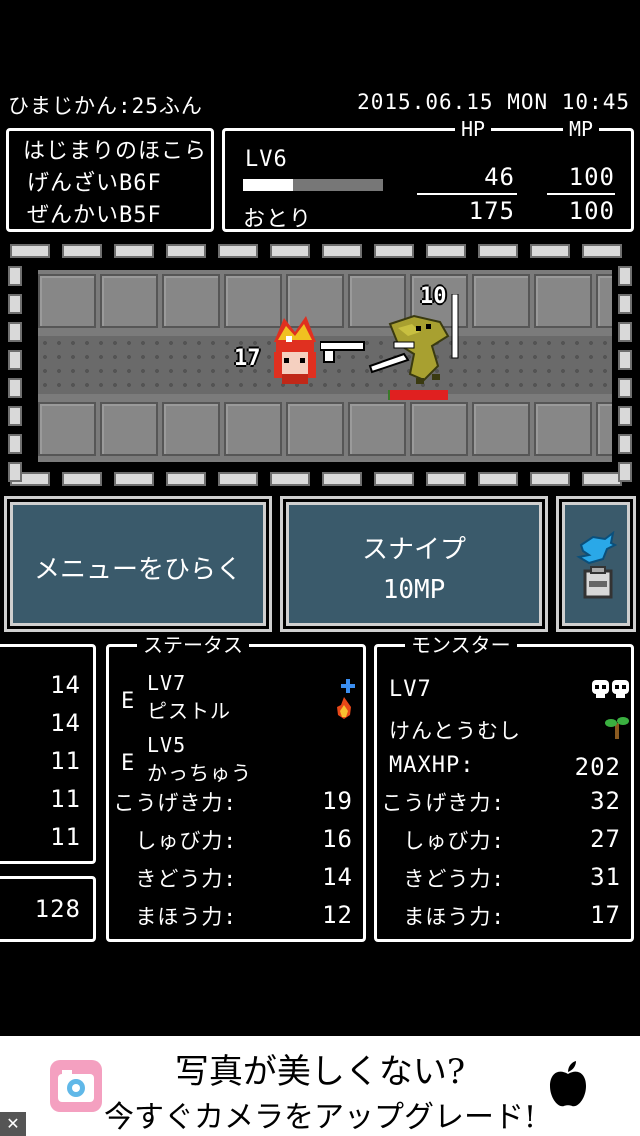  I want to click on weapon-name: ピストル, so click(189, 711).